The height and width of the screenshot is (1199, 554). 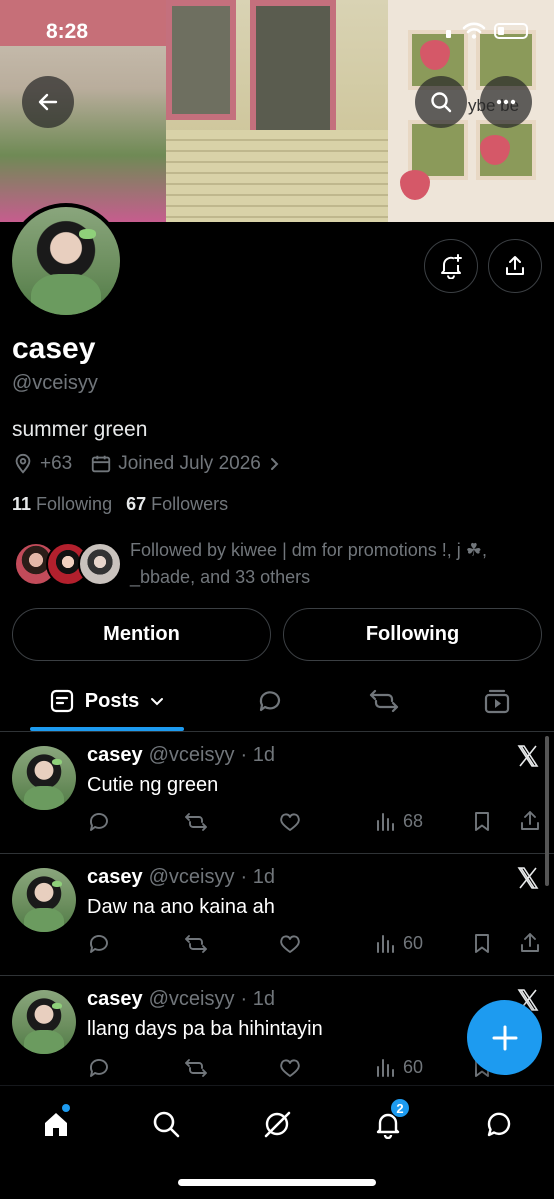 I want to click on home-icon, so click(x=56, y=1124).